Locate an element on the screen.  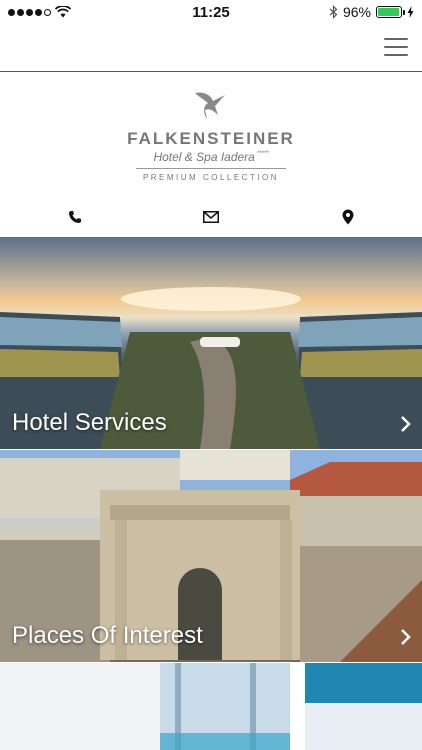
status-bar-left is located at coordinates (39, 12).